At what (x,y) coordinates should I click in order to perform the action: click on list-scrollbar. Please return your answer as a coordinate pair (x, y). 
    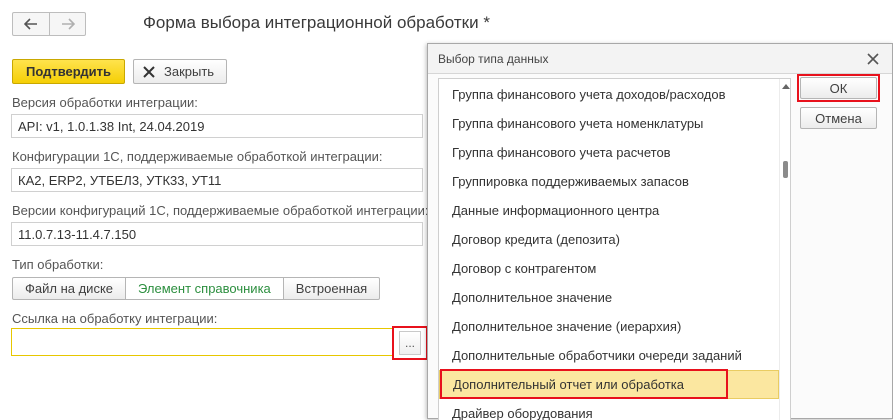
    Looking at the image, I should click on (784, 249).